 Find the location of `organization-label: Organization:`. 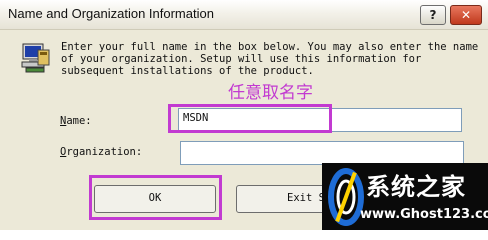

organization-label: Organization: is located at coordinates (101, 152).